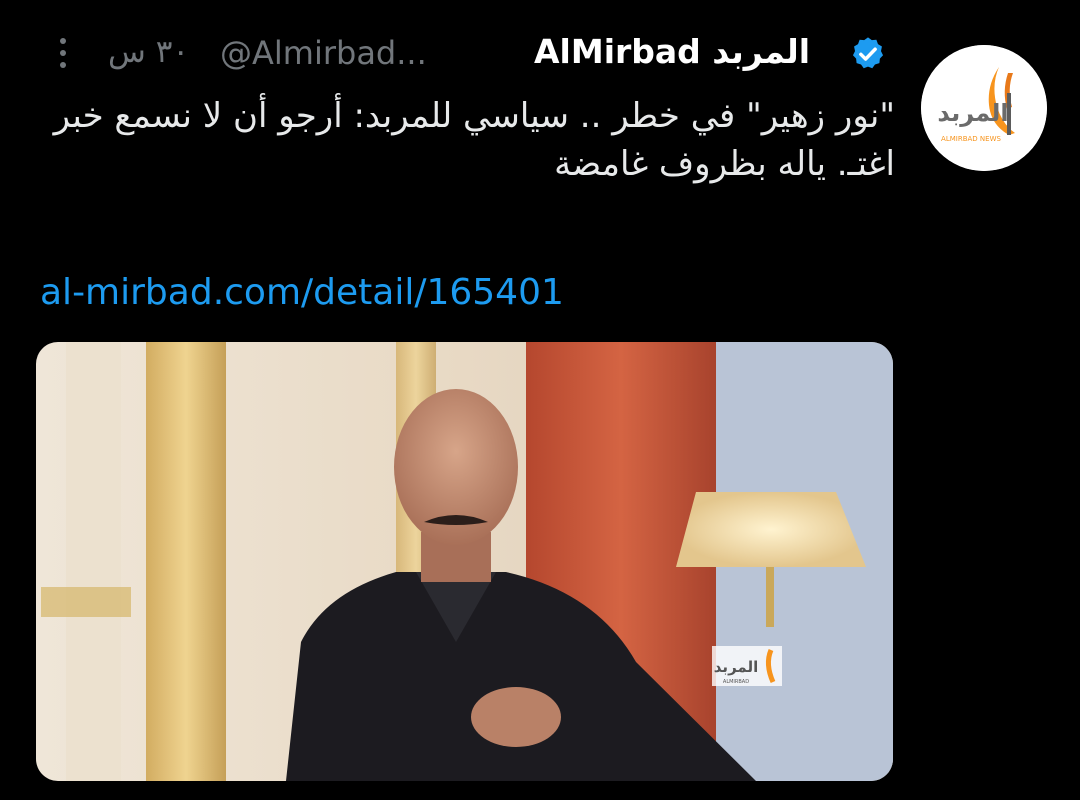  Describe the element at coordinates (302, 292) in the screenshot. I see `tweet-link: al-mirbad.com/detail/165401` at that location.